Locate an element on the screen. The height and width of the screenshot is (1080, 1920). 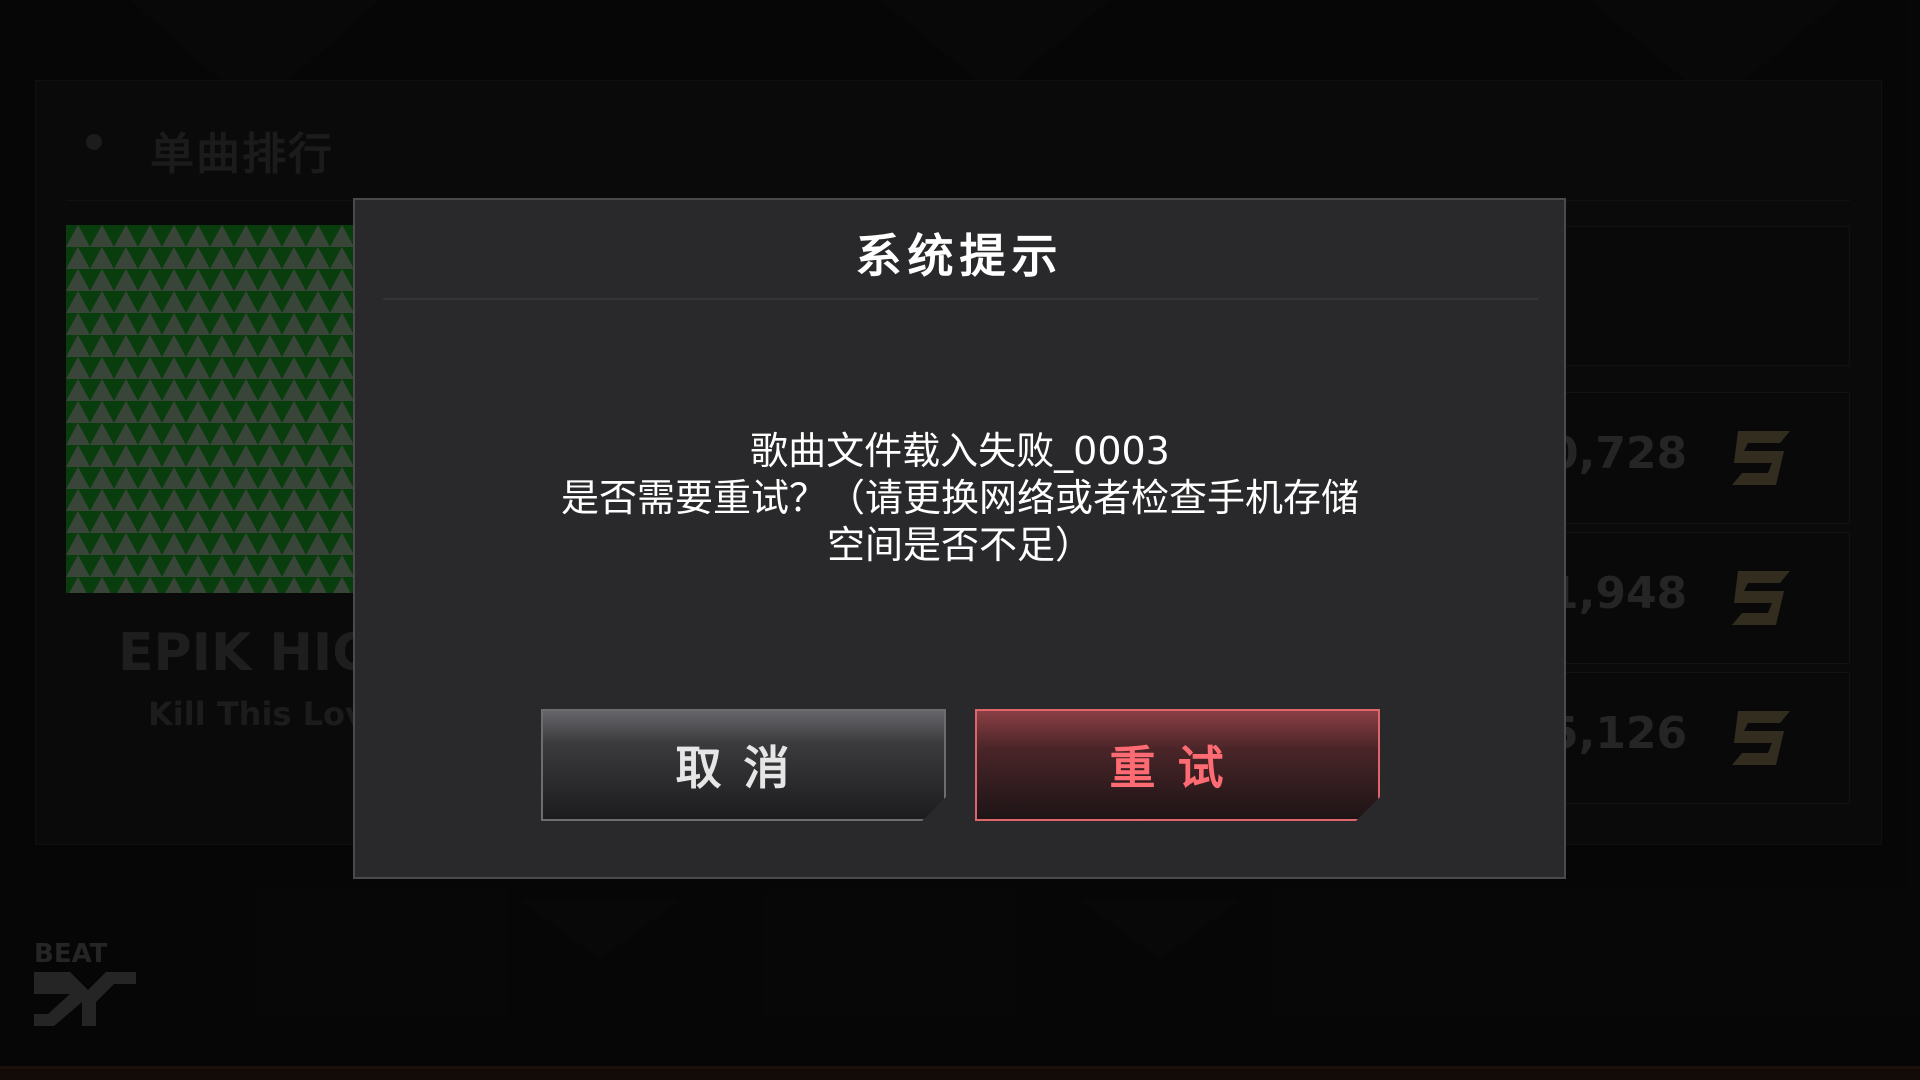
retry-button: 重试 is located at coordinates (1177, 765).